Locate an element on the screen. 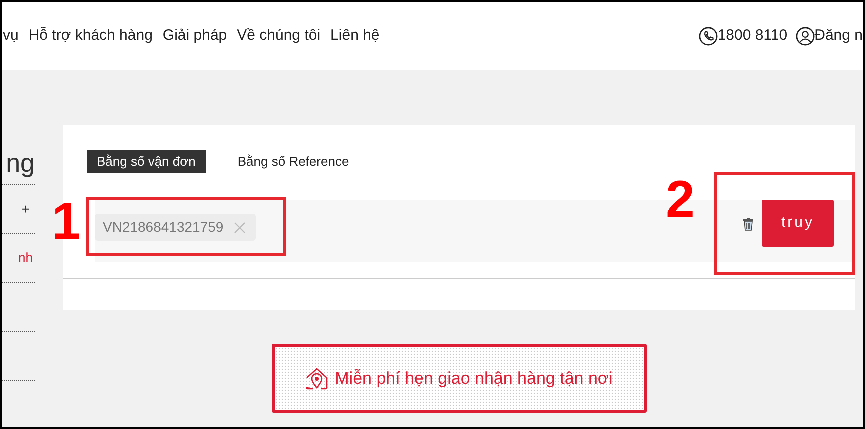  free-delivery-banner: Miễn phí hẹn giao nhận hàng tận nơi is located at coordinates (459, 378).